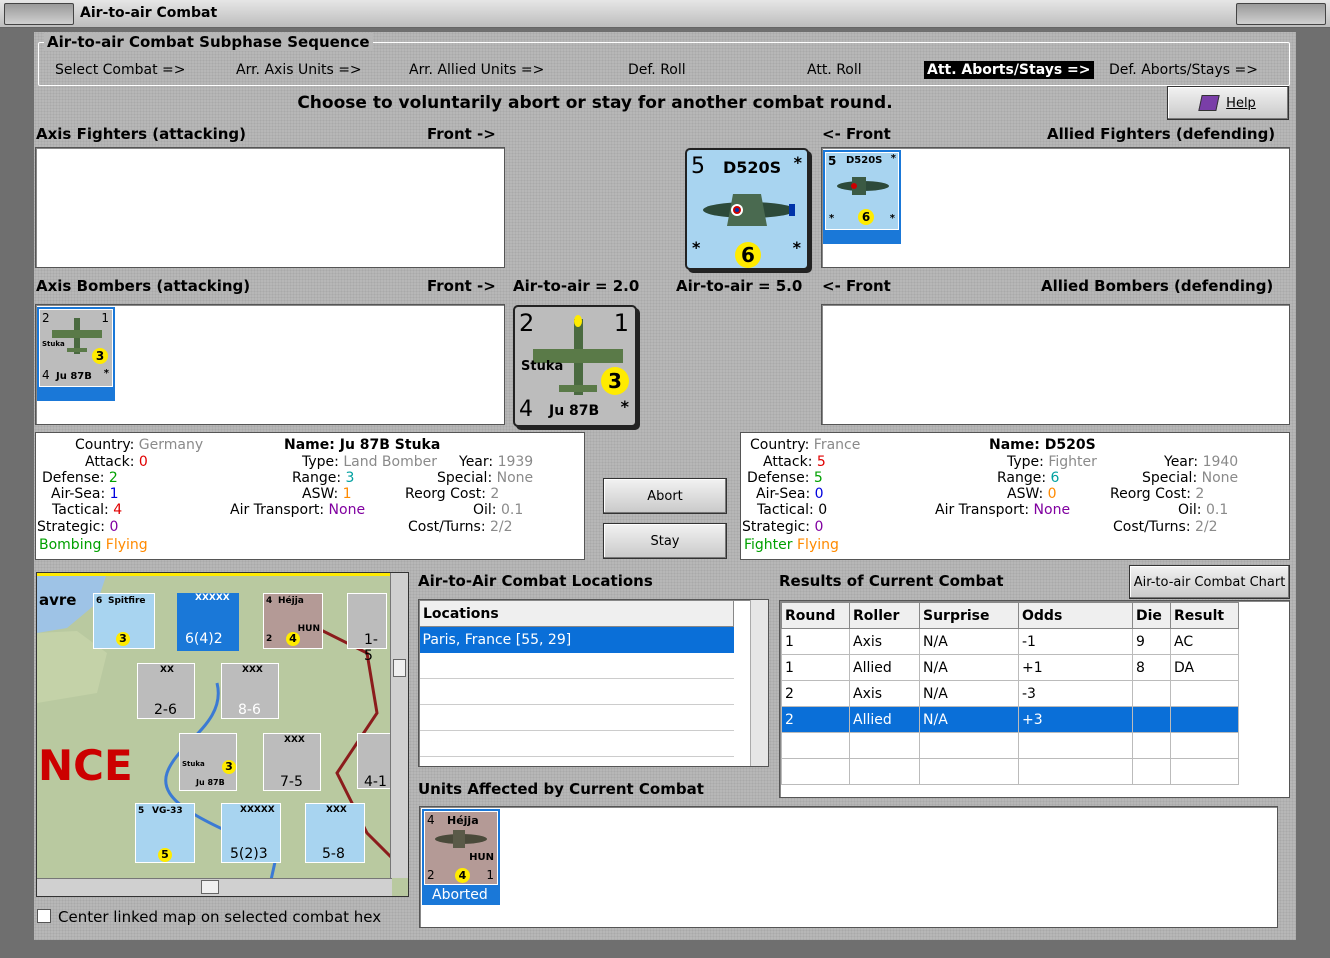 The width and height of the screenshot is (1330, 958). I want to click on map-unit-corps-c: XXX 7-5, so click(292, 762).